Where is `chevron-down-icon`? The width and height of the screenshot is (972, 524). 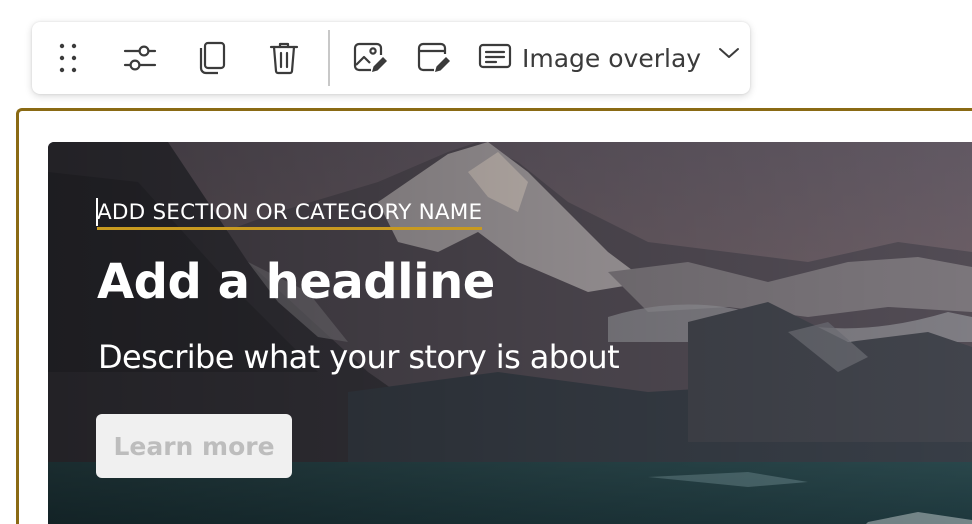 chevron-down-icon is located at coordinates (729, 55).